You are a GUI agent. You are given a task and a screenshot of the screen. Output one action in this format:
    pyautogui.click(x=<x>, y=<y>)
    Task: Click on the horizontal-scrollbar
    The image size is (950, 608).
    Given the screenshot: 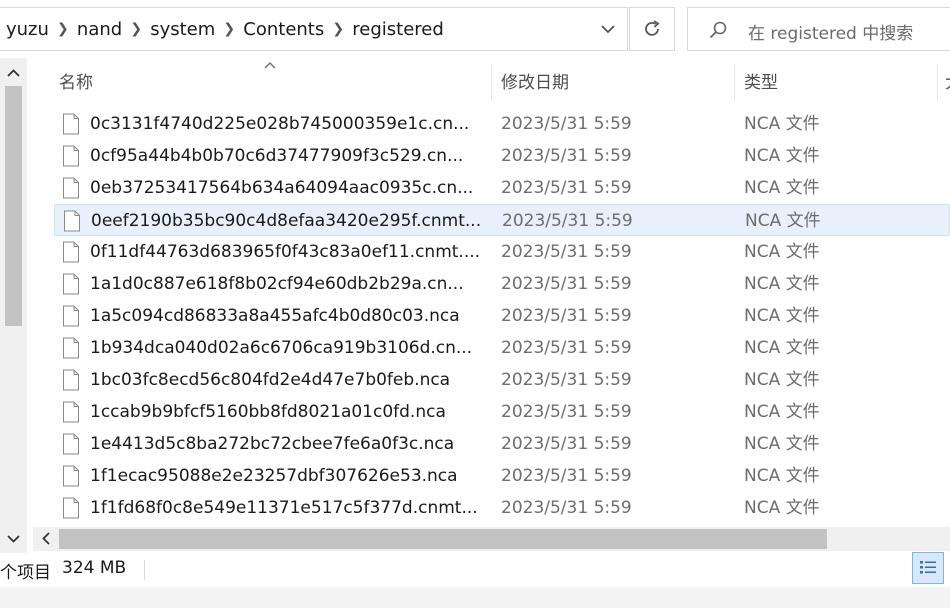 What is the action you would take?
    pyautogui.click(x=491, y=539)
    